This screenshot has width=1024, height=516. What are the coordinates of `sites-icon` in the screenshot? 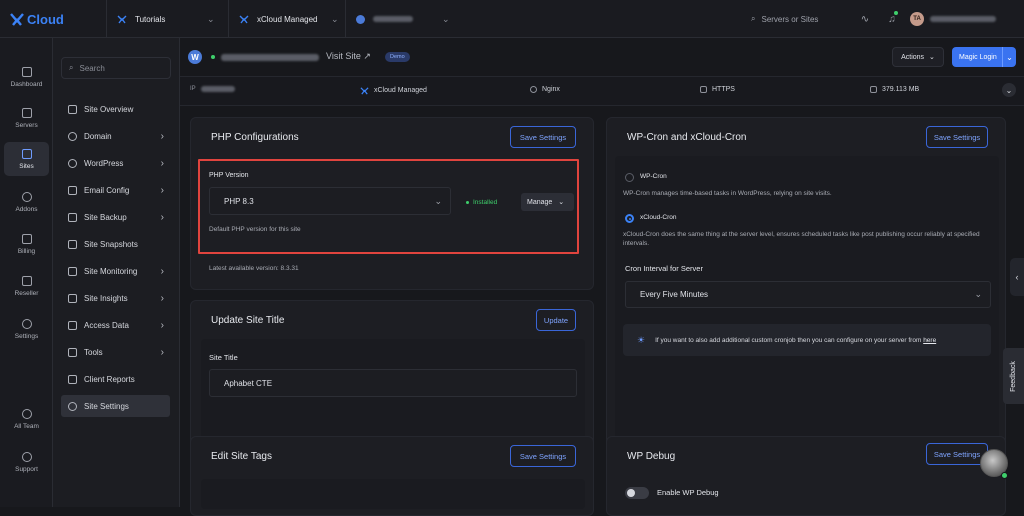 It's located at (26, 153).